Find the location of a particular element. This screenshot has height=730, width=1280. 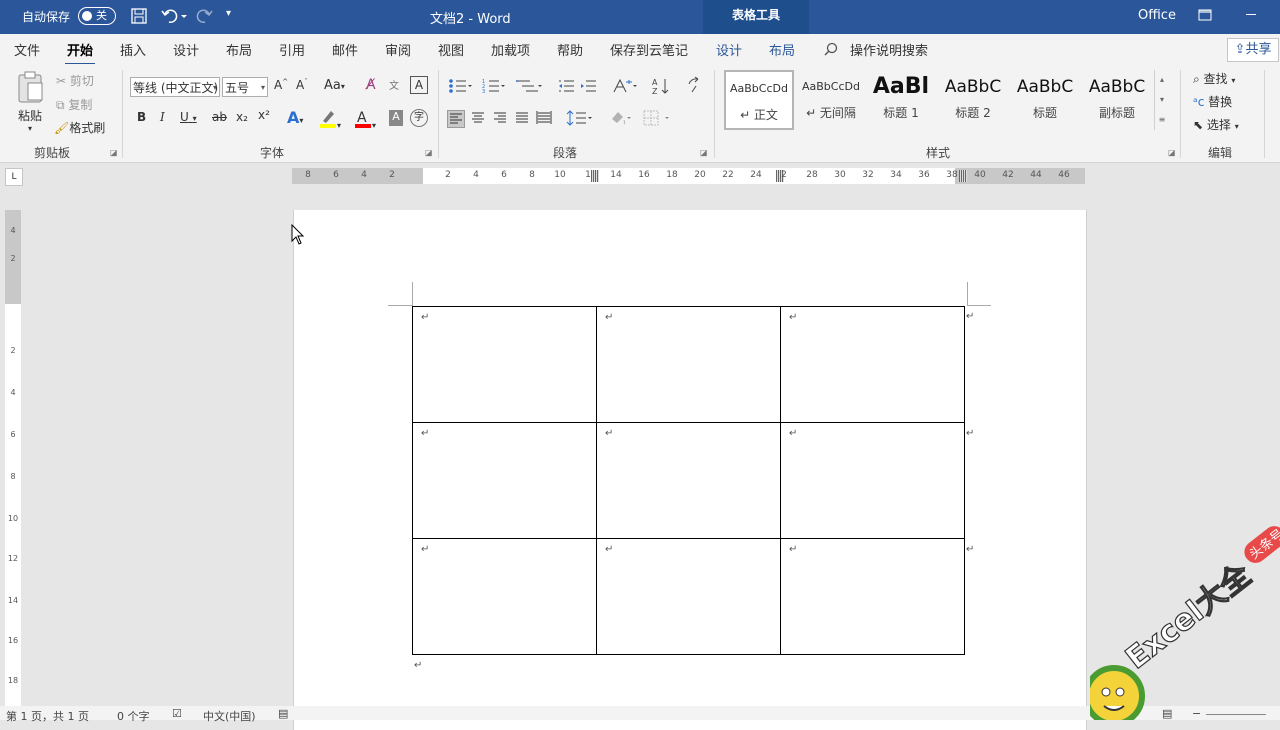

style-subtitle: AaBbC 副标题 is located at coordinates (1117, 100).